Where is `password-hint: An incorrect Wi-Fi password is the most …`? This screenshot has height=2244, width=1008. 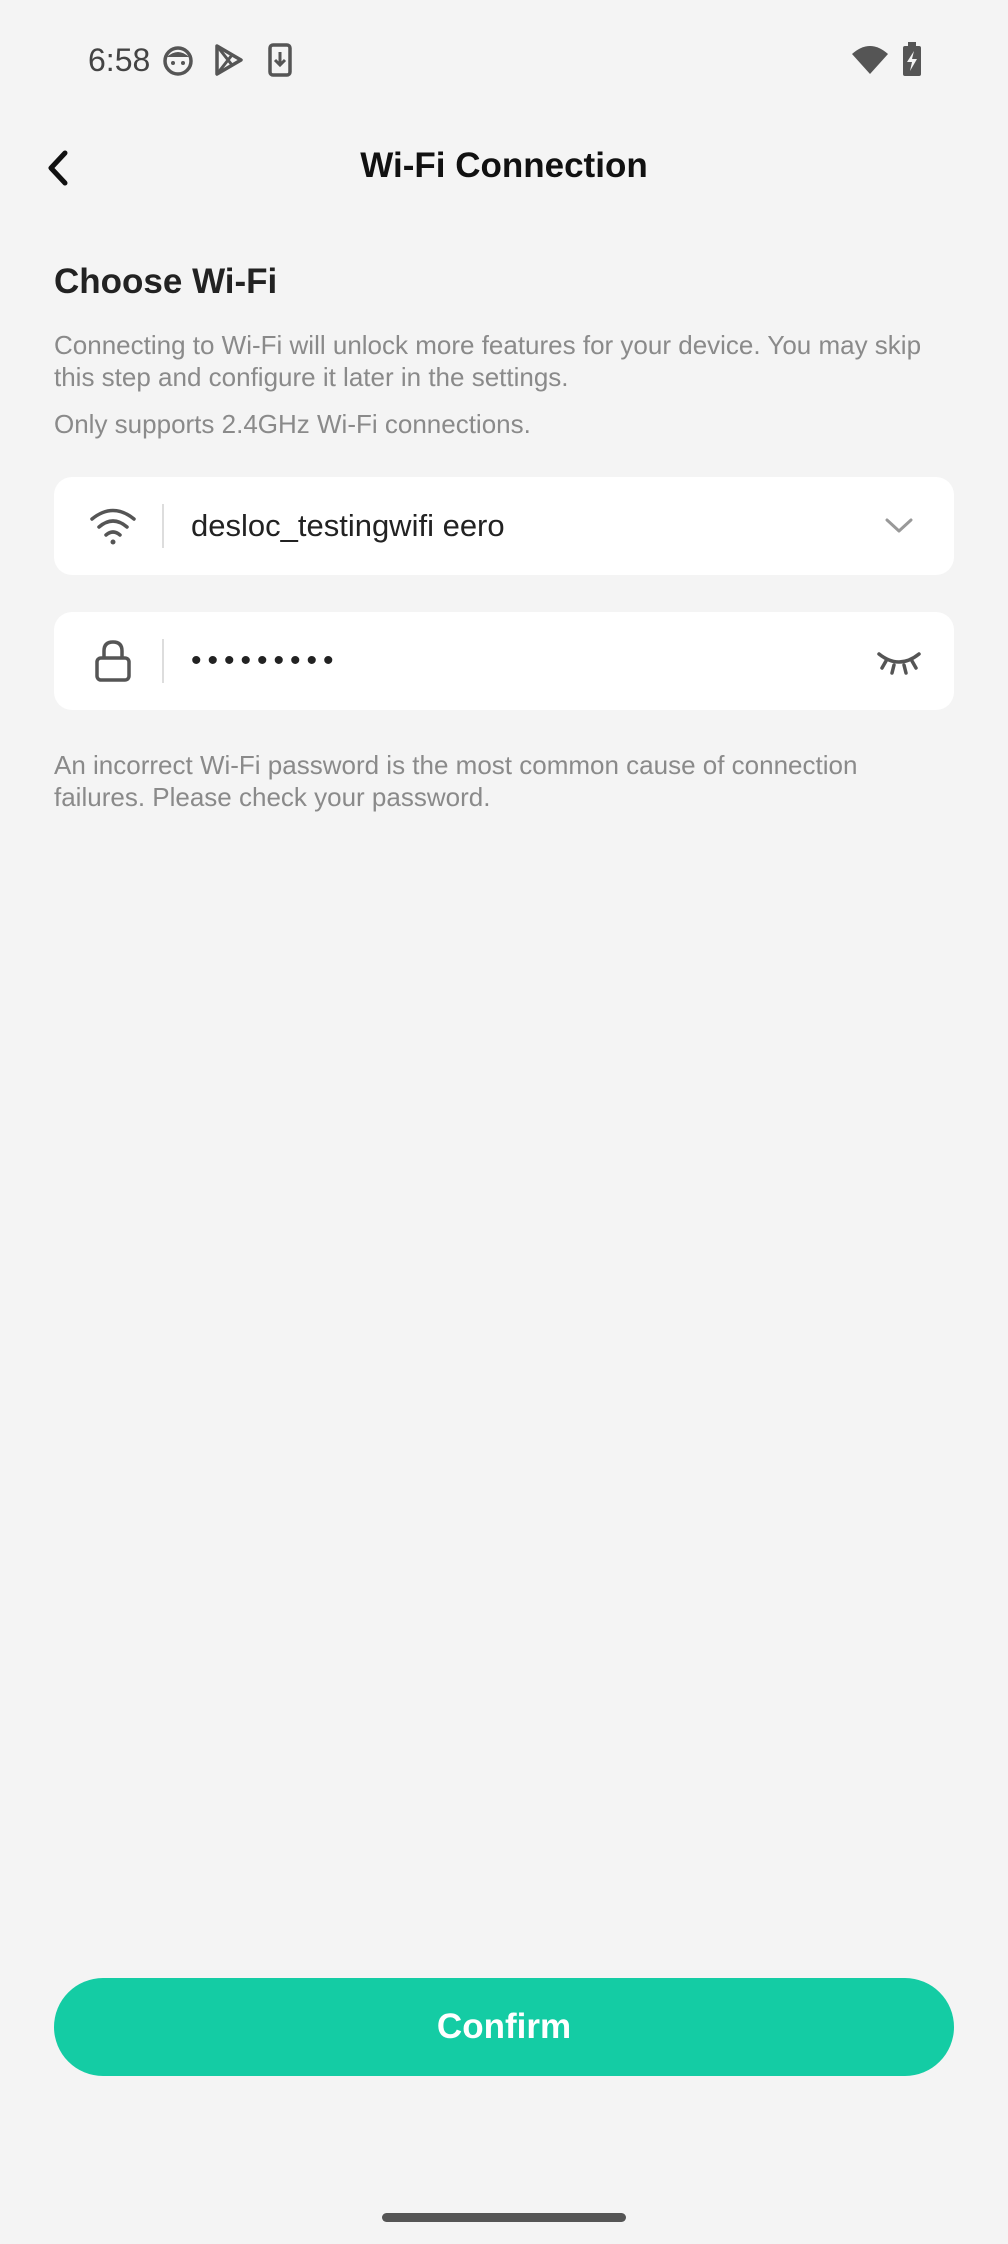 password-hint: An incorrect Wi-Fi password is the most … is located at coordinates (456, 781).